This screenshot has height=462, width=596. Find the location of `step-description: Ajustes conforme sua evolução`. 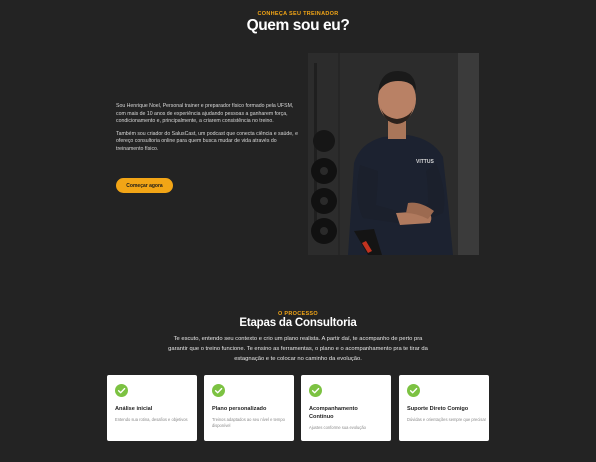

step-description: Ajustes conforme sua evolução is located at coordinates (337, 427).